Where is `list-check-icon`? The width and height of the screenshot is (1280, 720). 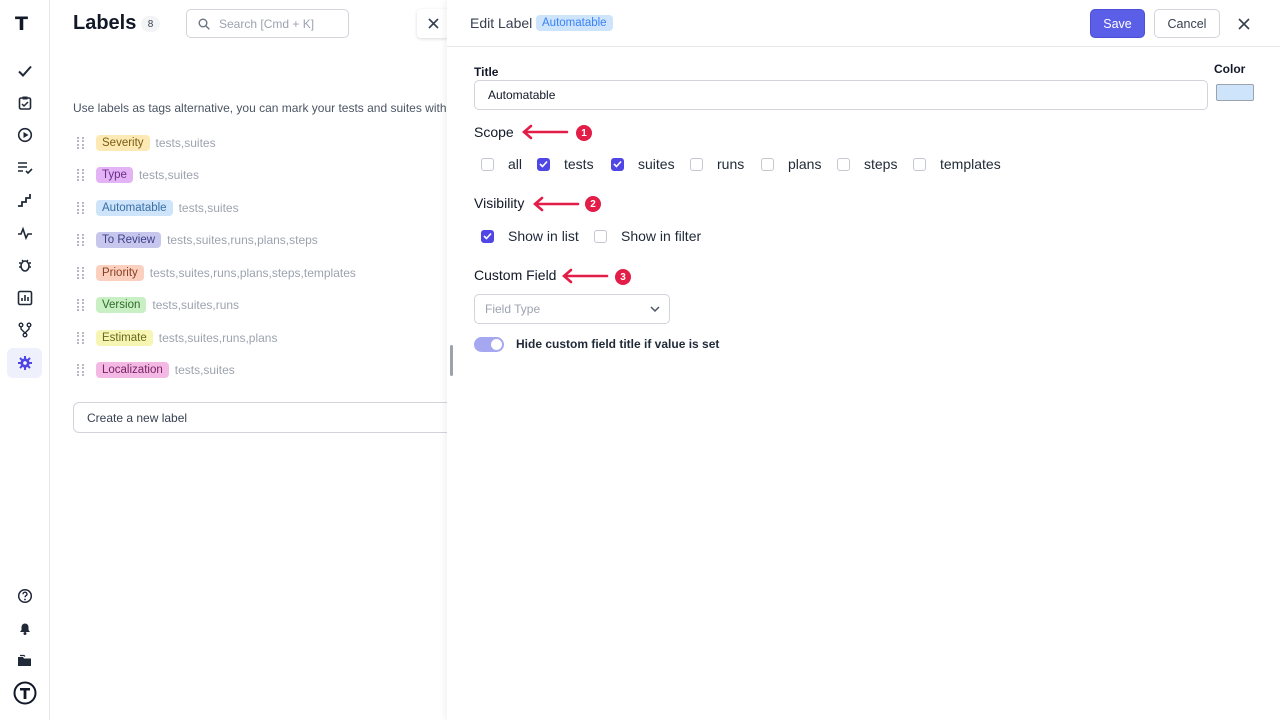 list-check-icon is located at coordinates (24, 168).